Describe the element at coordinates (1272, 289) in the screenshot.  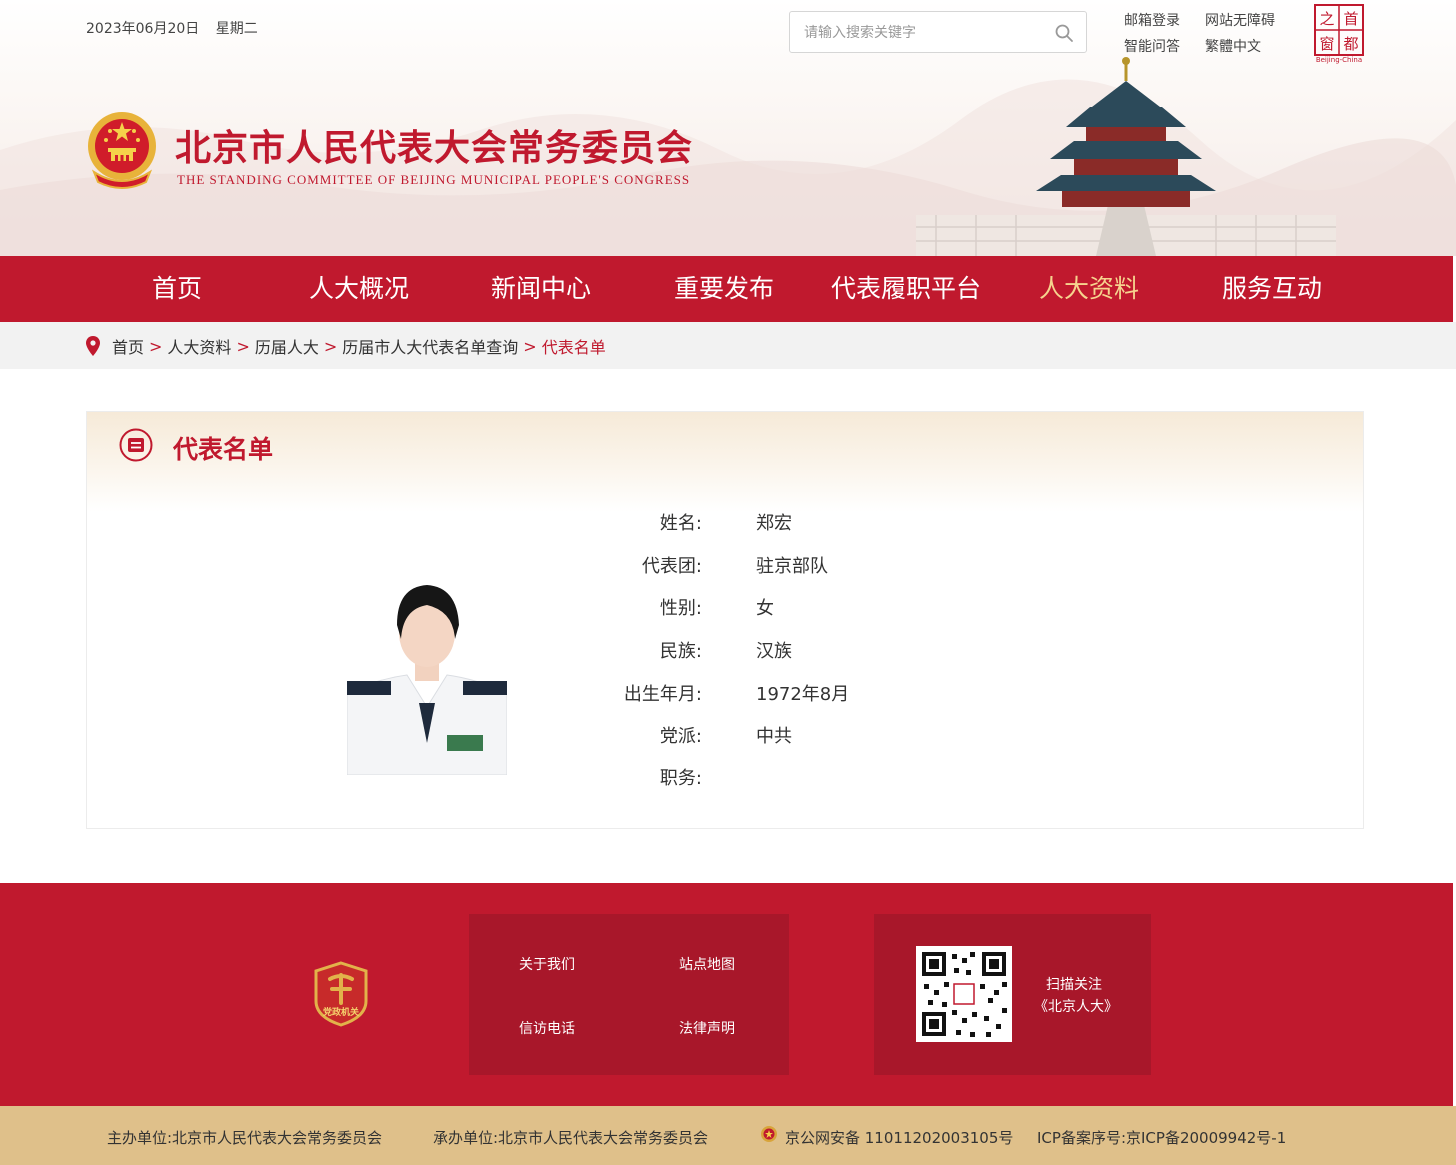
I see `nav-services: 服务互动` at that location.